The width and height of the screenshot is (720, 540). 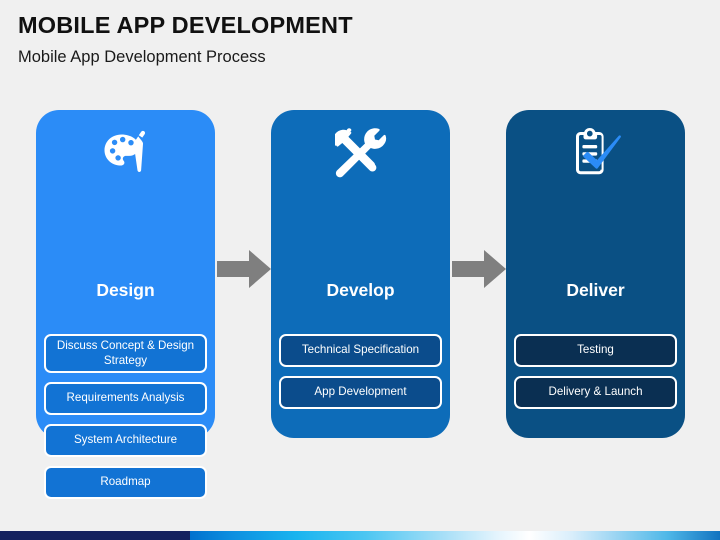 I want to click on stage-items-deliver: Testing Delivery & Launch, so click(x=595, y=376).